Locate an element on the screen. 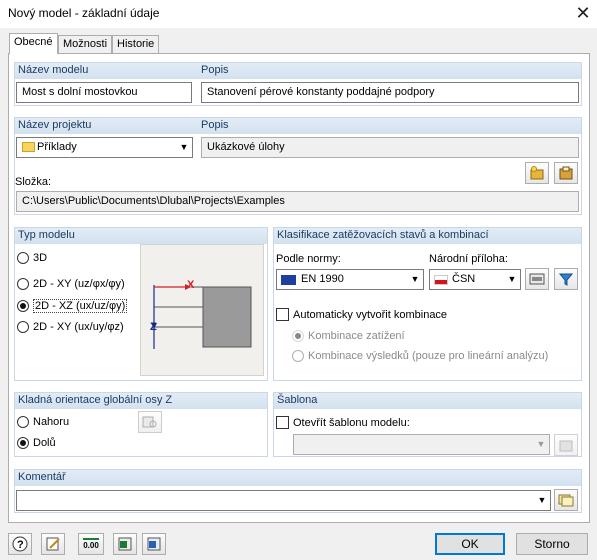 The height and width of the screenshot is (560, 597). window-title: Nový model - základní údaje is located at coordinates (84, 13).